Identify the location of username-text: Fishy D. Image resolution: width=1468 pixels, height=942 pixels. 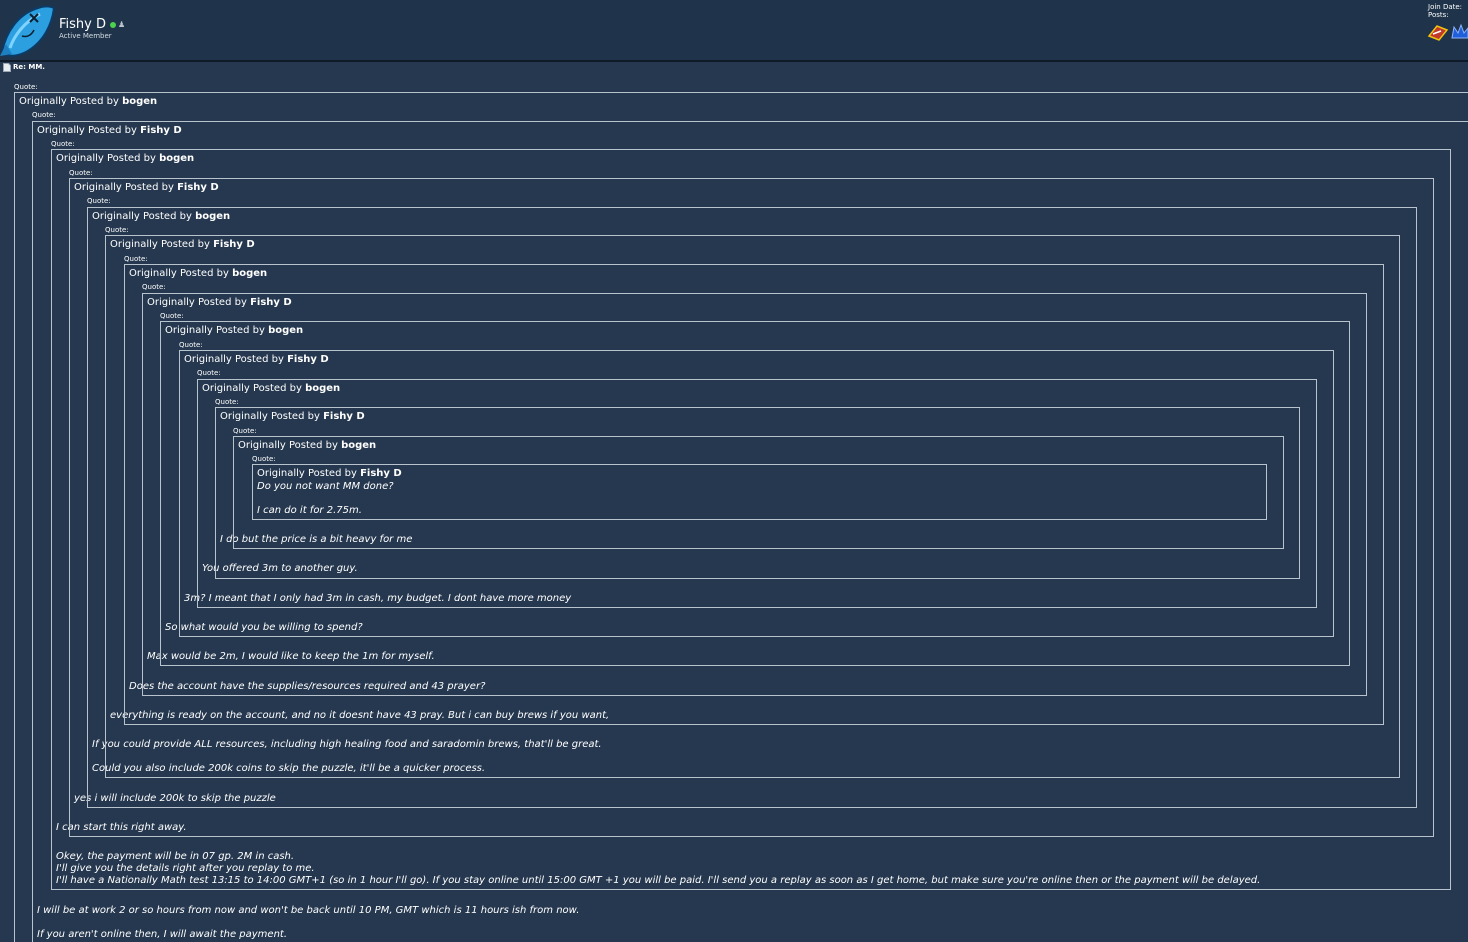
(82, 24).